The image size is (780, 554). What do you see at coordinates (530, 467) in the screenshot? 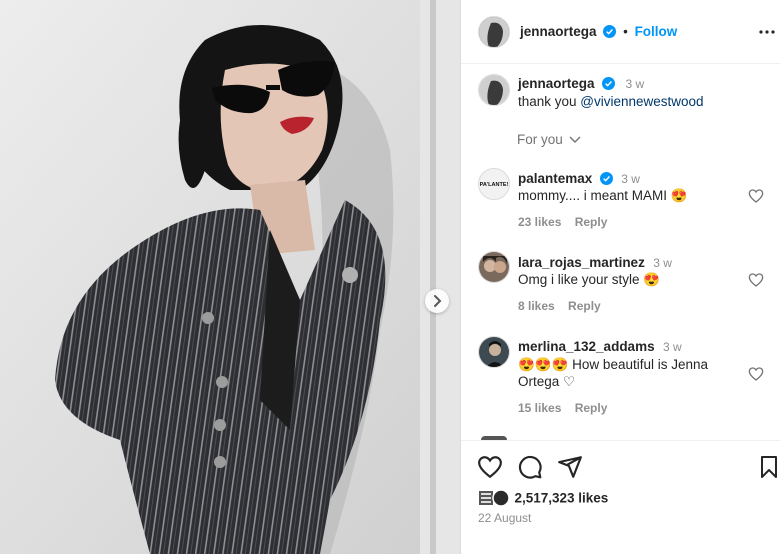
I see `comment-bubble-icon` at bounding box center [530, 467].